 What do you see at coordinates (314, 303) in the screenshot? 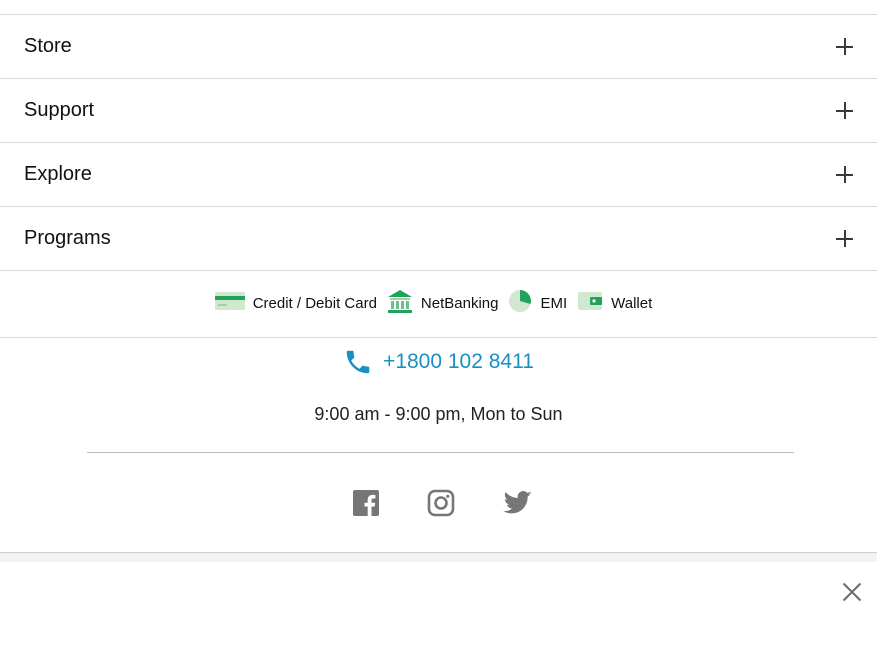
I see `payment-label: Credit / Debit Card` at bounding box center [314, 303].